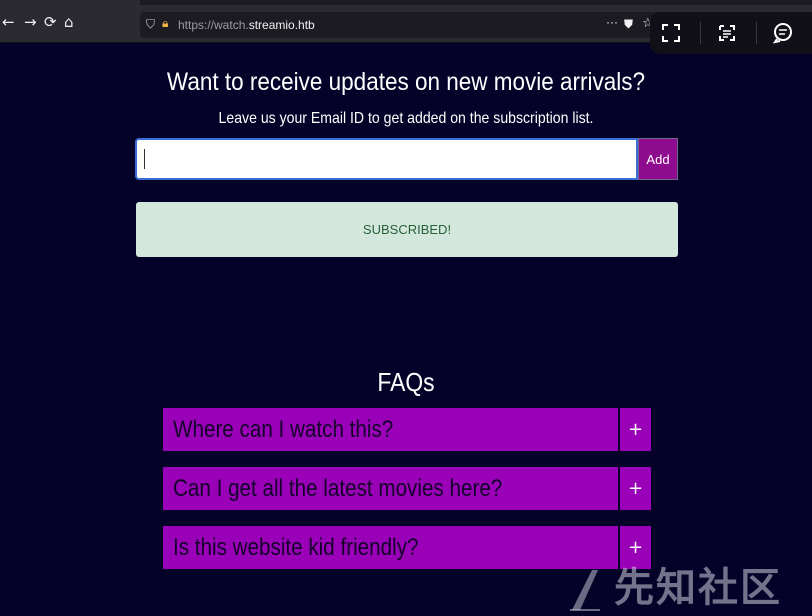  I want to click on faq-title: FAQs, so click(406, 382).